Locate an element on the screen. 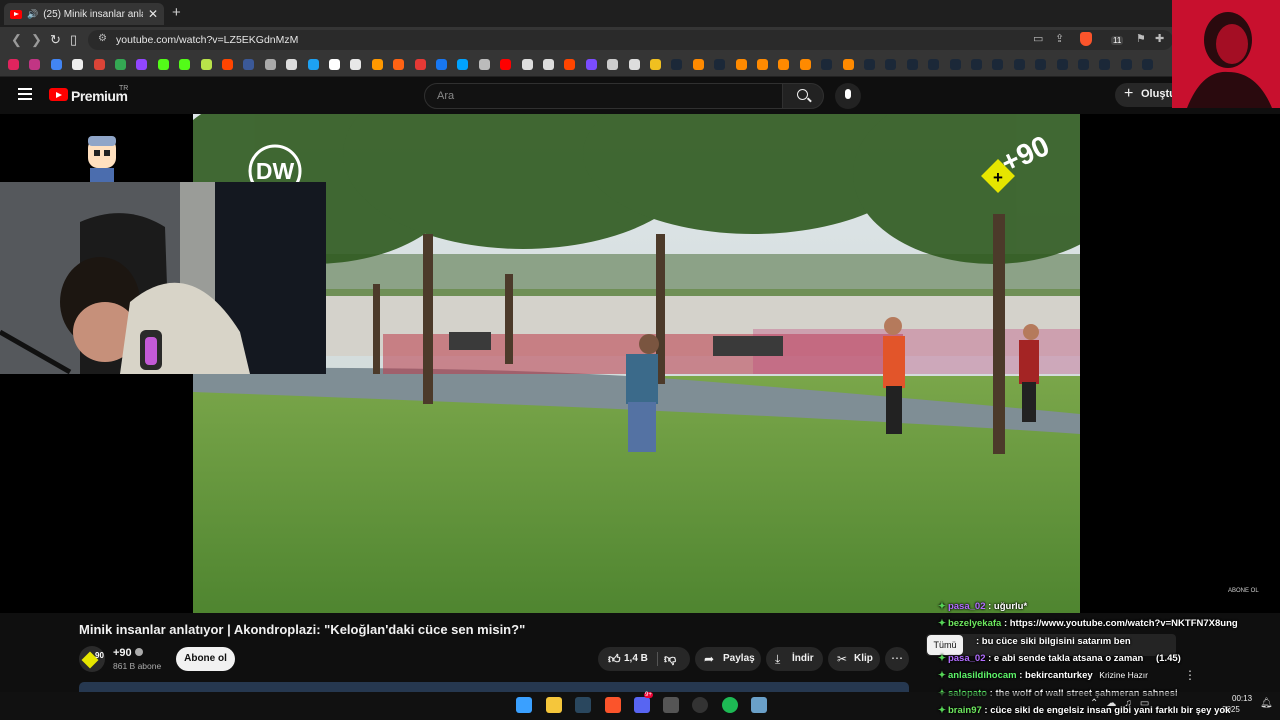  brave-browser-icon is located at coordinates (613, 705).